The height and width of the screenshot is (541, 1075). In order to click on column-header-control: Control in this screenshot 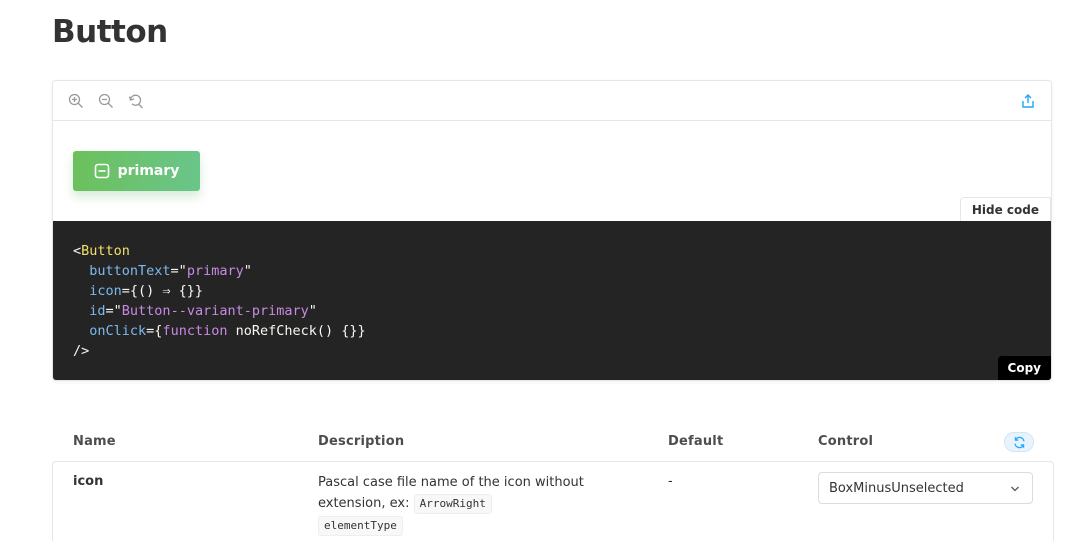, I will do `click(846, 441)`.